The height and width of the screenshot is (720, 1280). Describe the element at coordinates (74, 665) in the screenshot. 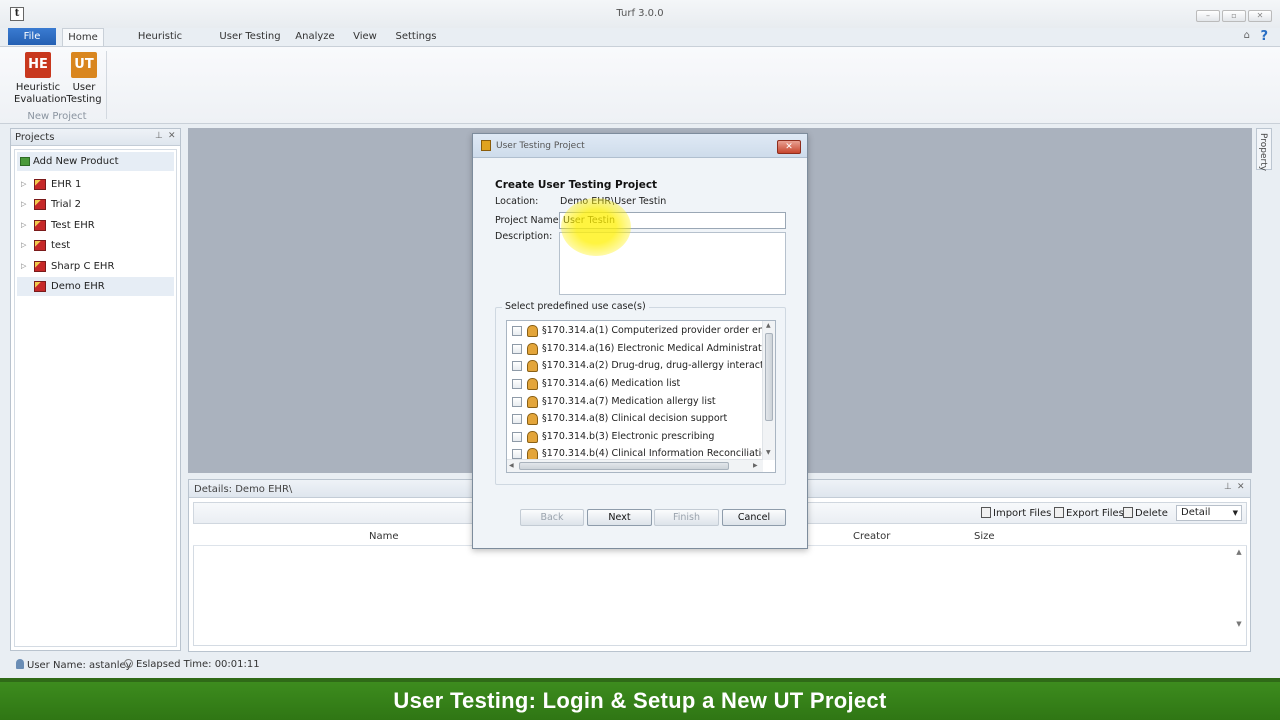

I see `status-user: User Name: astanley` at that location.